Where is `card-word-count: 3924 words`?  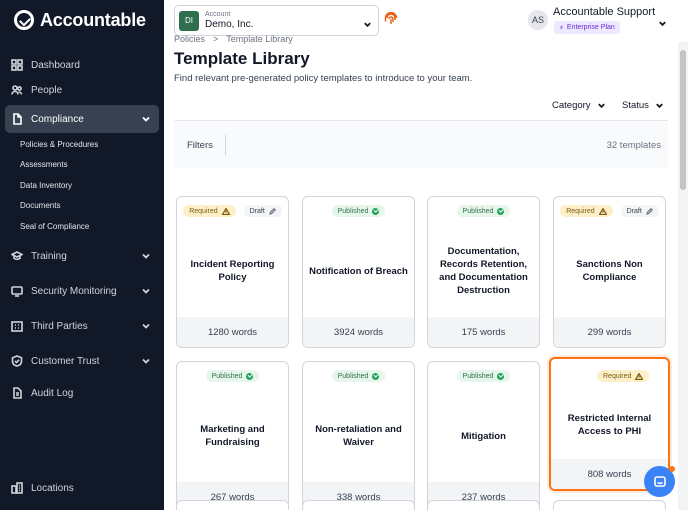 card-word-count: 3924 words is located at coordinates (358, 332).